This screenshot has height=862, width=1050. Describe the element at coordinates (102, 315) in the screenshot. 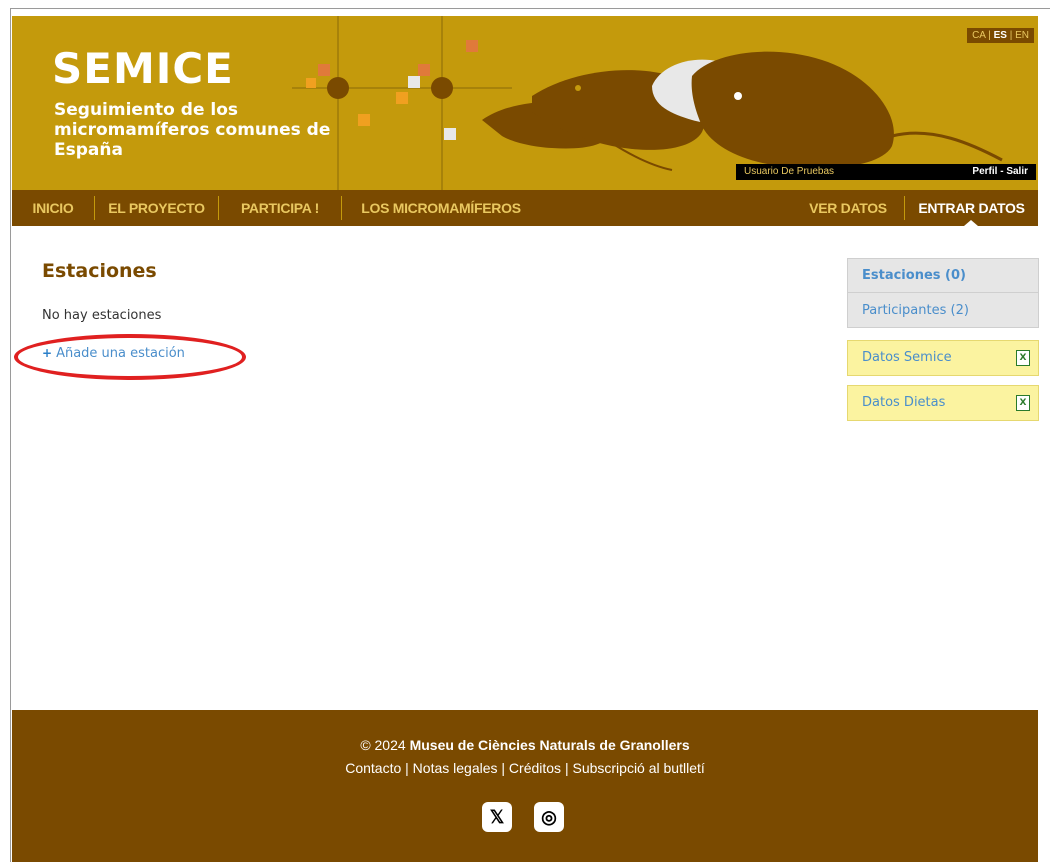

I see `empty-stations-text: No hay estaciones` at that location.